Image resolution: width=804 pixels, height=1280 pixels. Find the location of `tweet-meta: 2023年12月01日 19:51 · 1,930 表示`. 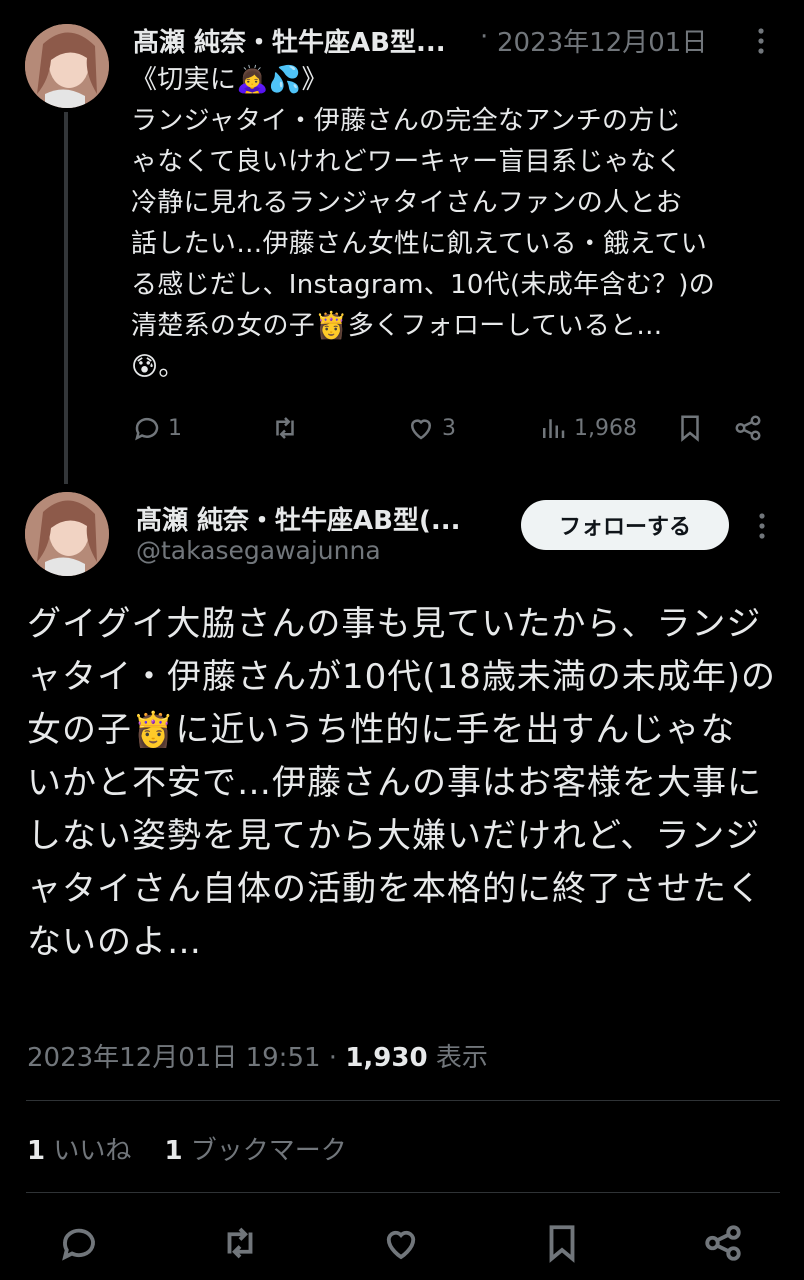

tweet-meta: 2023年12月01日 19:51 · 1,930 表示 is located at coordinates (257, 1055).